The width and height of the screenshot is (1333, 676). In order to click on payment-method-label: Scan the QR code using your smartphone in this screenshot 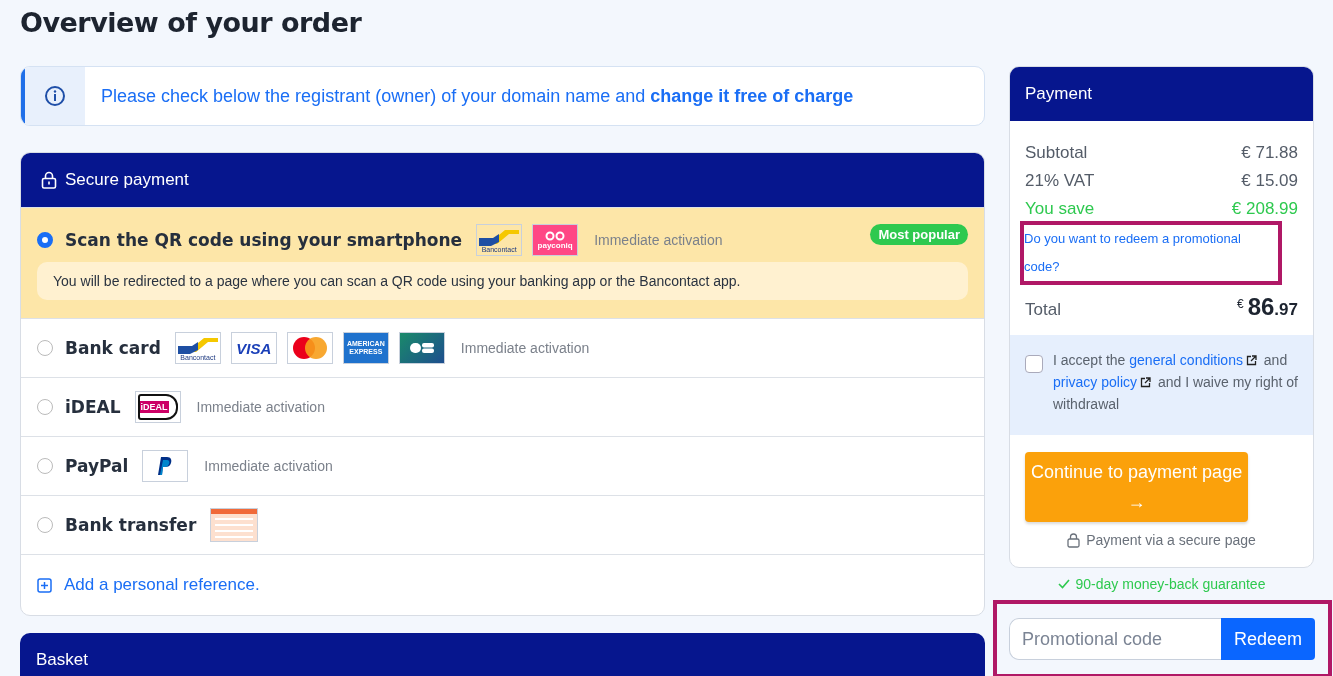, I will do `click(264, 240)`.